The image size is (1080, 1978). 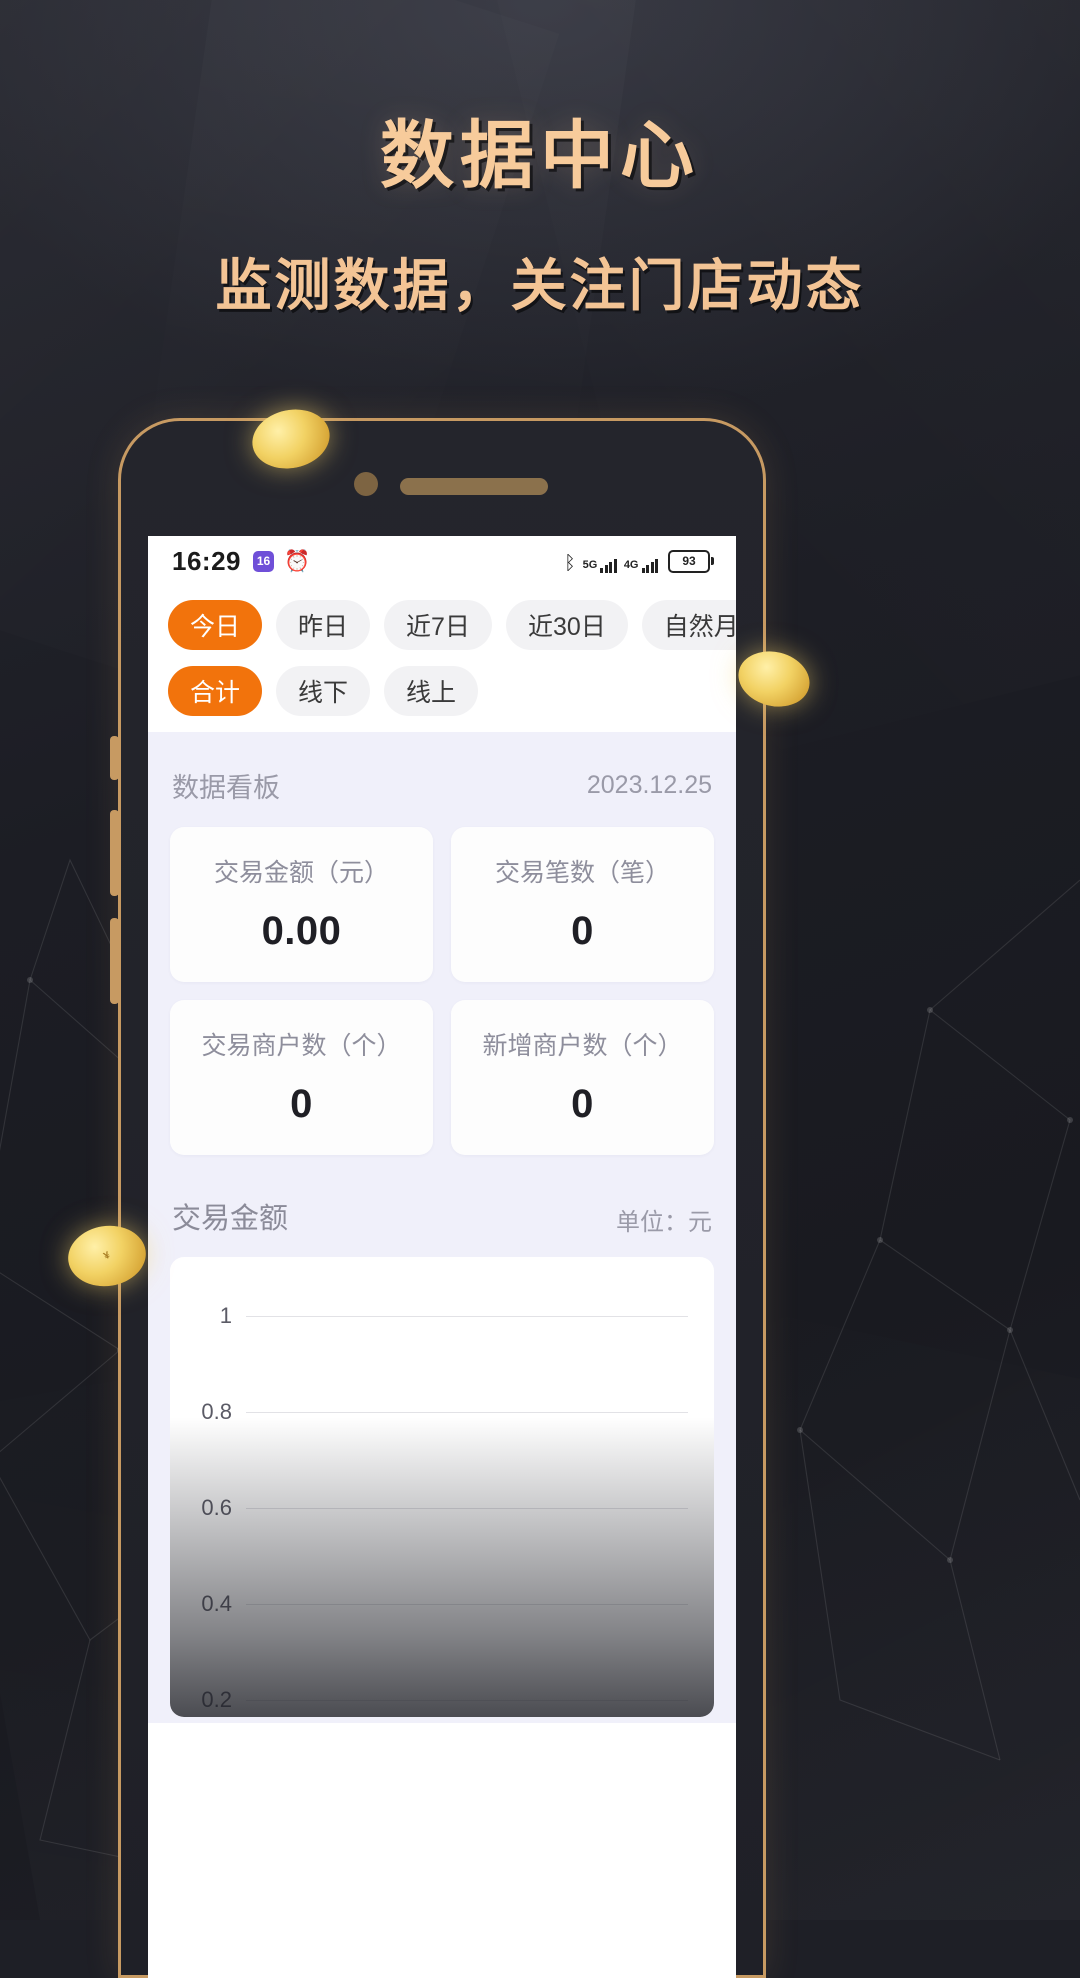 I want to click on tab-channel-online: 线上, so click(x=431, y=691).